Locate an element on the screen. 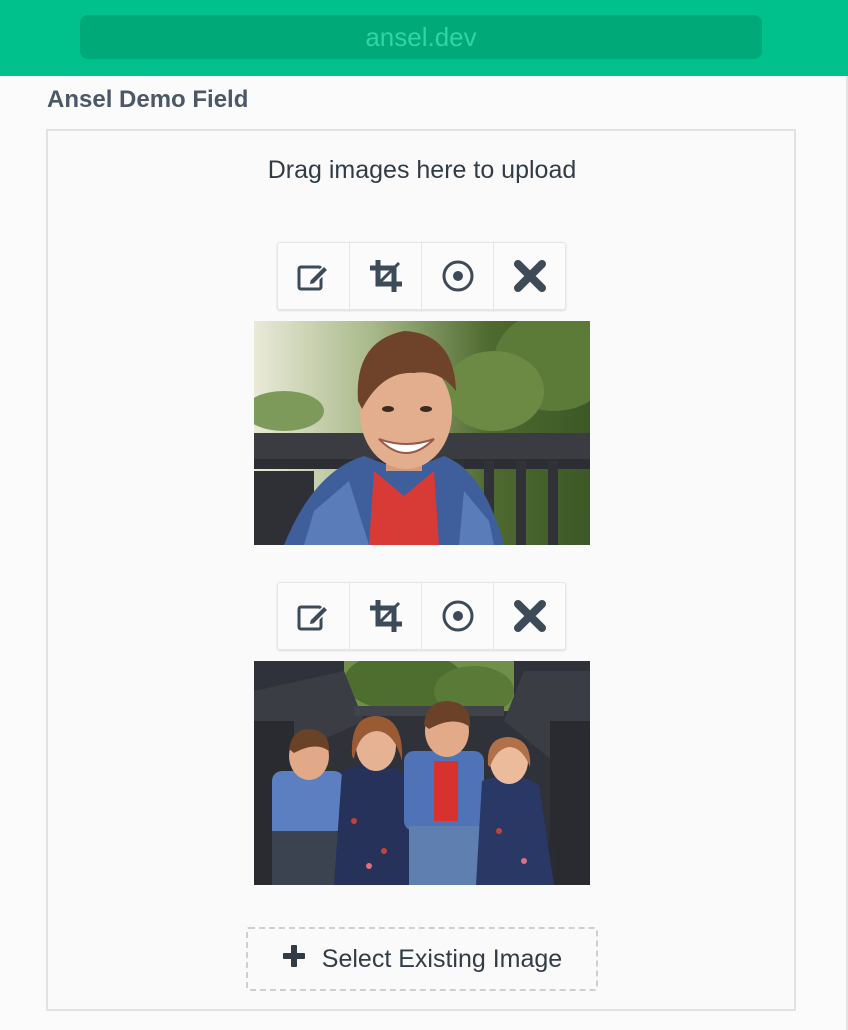 The image size is (848, 1030). select-existing-image-label: Select Existing Image is located at coordinates (442, 958).